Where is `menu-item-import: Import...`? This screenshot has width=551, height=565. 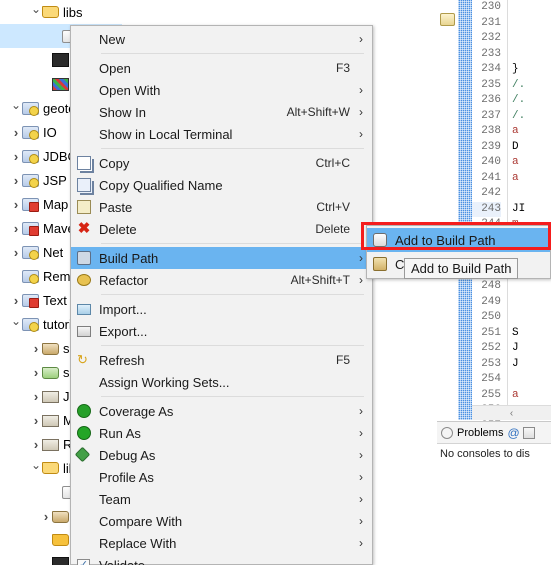
menu-item-import: Import... is located at coordinates (221, 309).